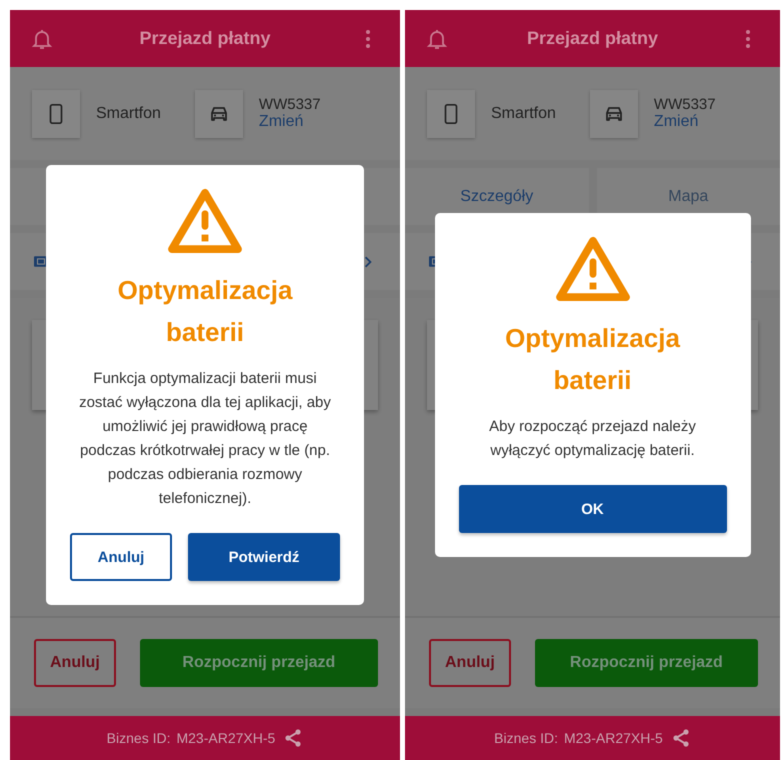 Image resolution: width=781 pixels, height=760 pixels. I want to click on confirm-button: Potwierdź, so click(264, 557).